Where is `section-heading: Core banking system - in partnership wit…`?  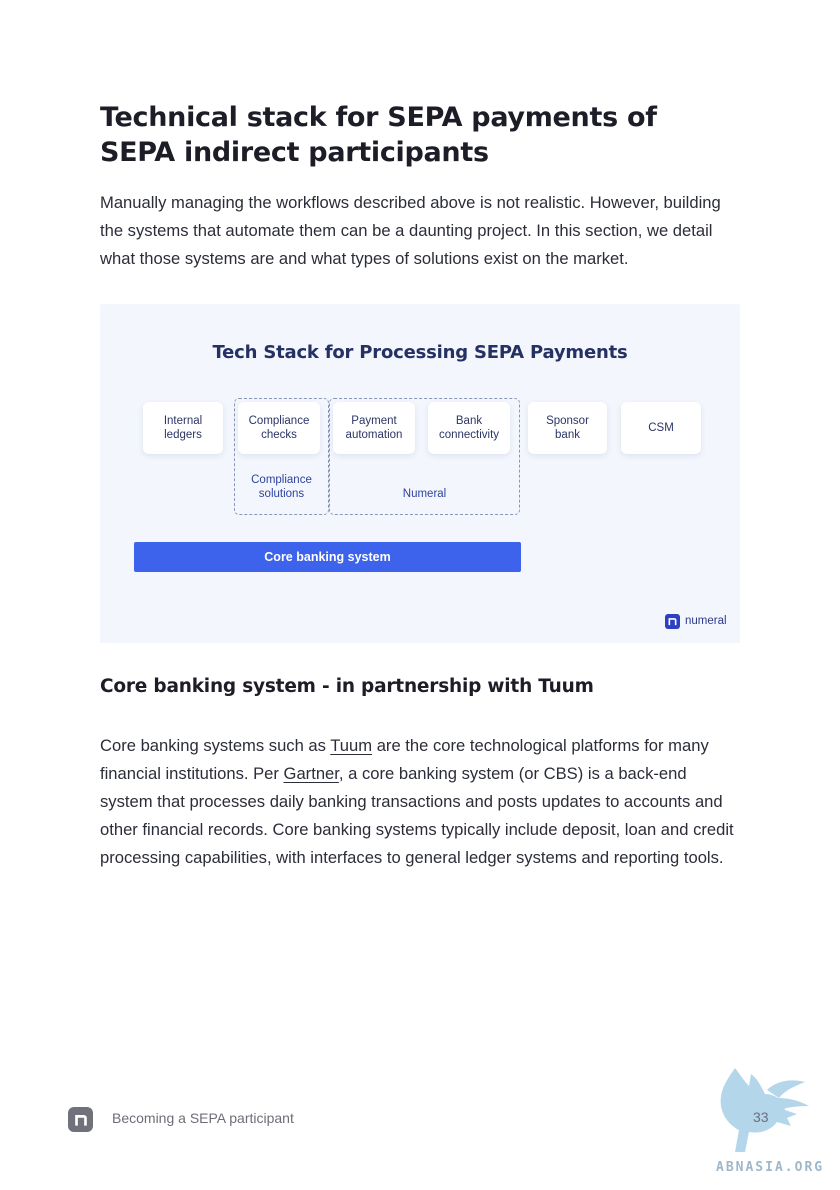 section-heading: Core banking system - in partnership wit… is located at coordinates (347, 686).